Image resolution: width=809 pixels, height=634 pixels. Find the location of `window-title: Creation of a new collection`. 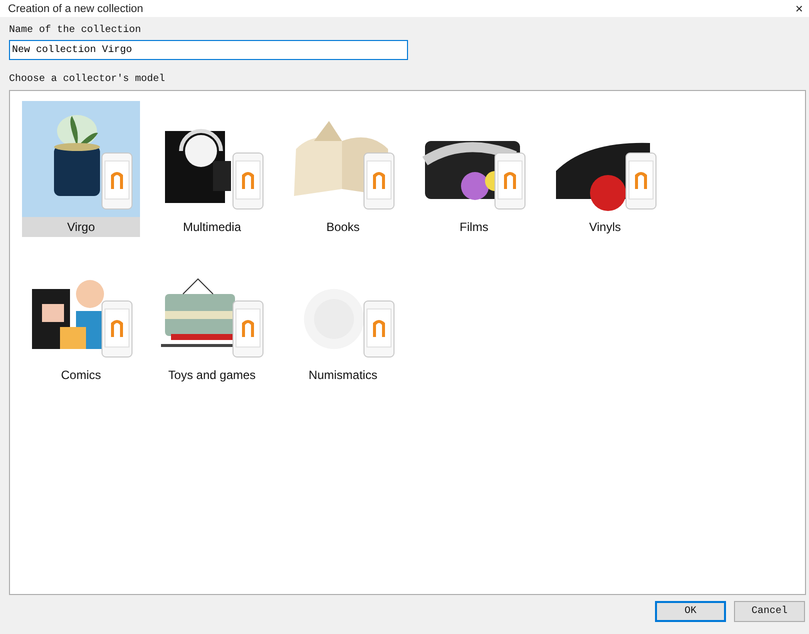

window-title: Creation of a new collection is located at coordinates (76, 9).